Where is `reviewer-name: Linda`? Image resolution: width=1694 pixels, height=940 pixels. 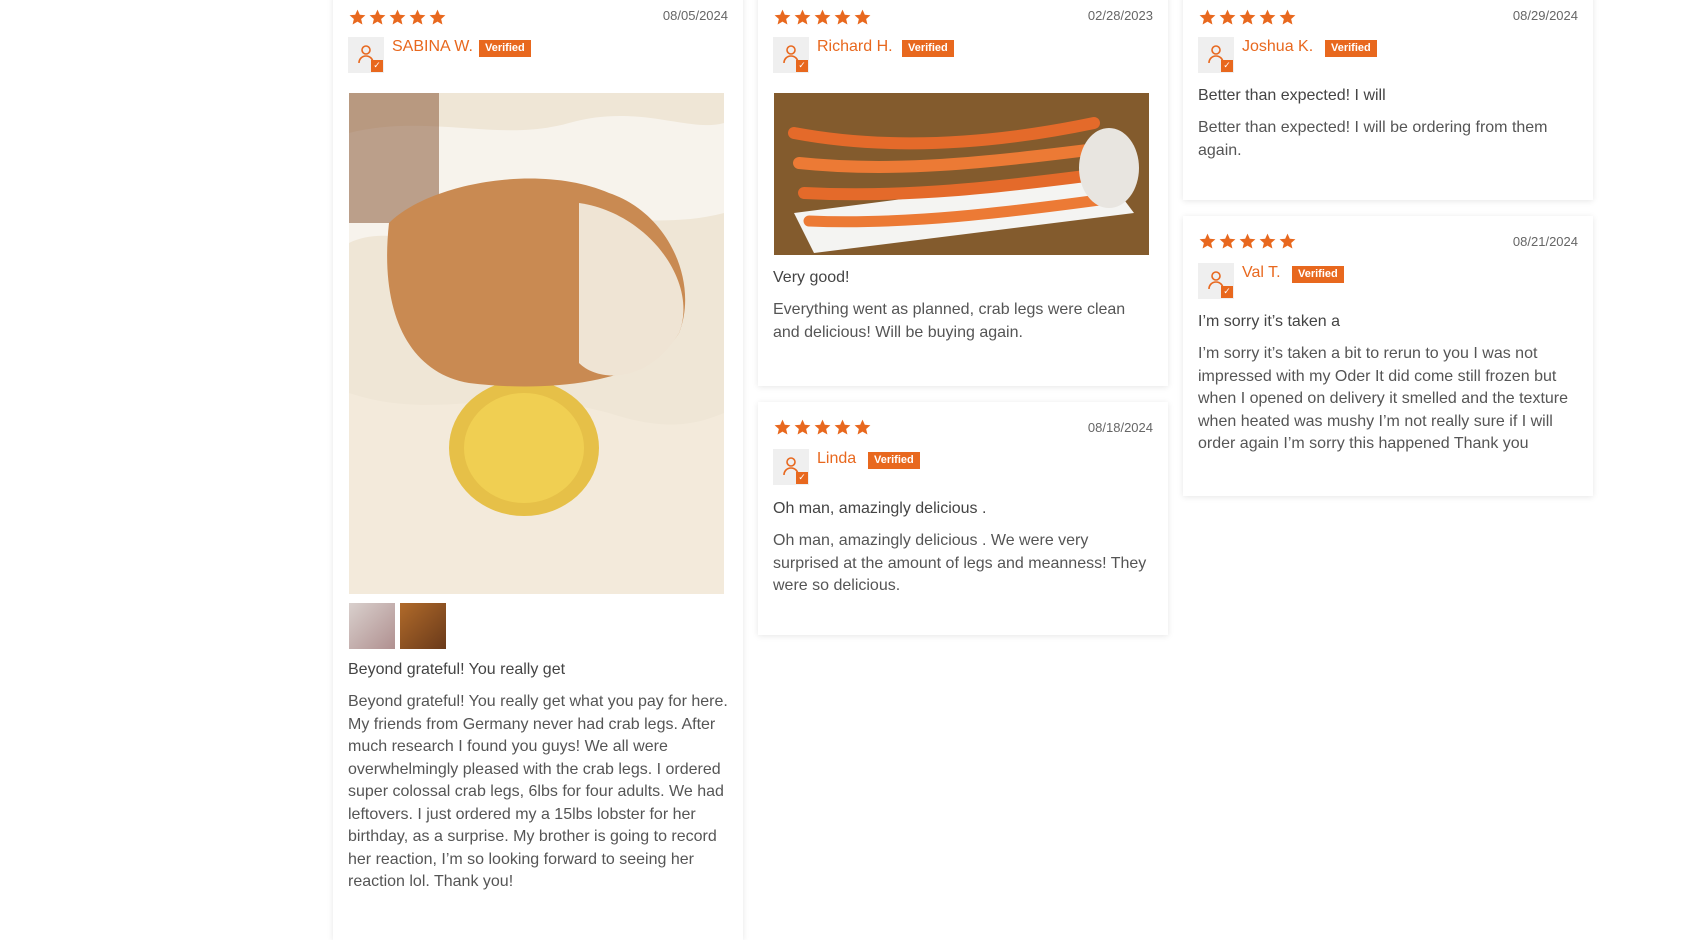
reviewer-name: Linda is located at coordinates (836, 459).